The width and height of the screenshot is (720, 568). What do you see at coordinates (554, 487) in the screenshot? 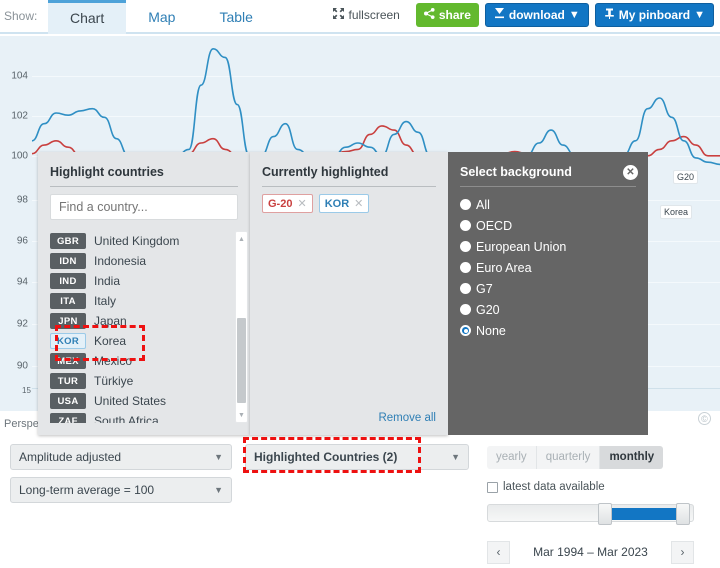
I see `latest-data-label: latest data available` at bounding box center [554, 487].